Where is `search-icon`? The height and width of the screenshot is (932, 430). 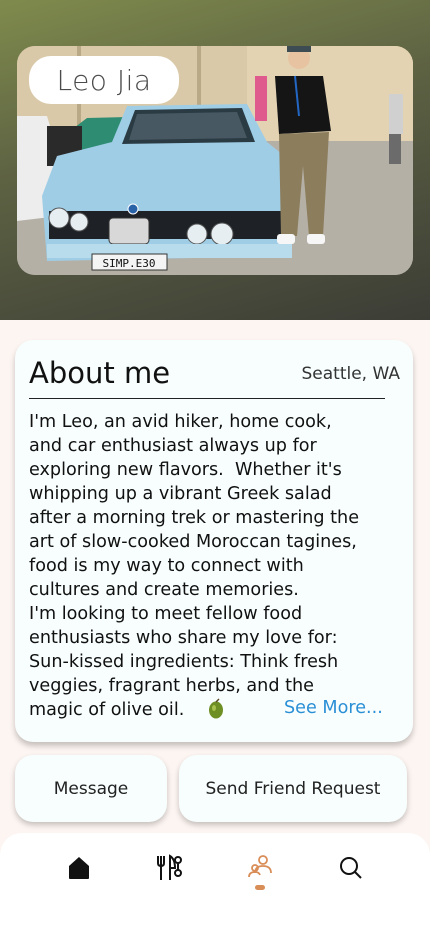 search-icon is located at coordinates (351, 868).